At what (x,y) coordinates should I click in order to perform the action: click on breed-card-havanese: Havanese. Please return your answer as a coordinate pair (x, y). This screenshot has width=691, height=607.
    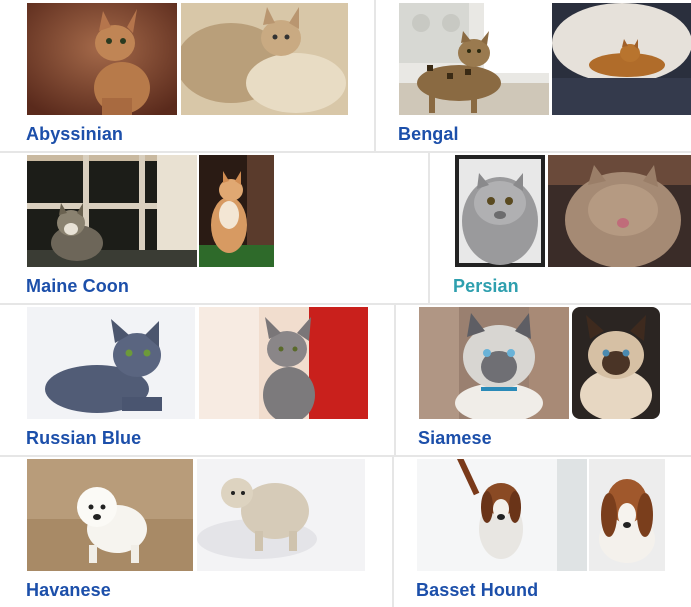
    Looking at the image, I should click on (196, 532).